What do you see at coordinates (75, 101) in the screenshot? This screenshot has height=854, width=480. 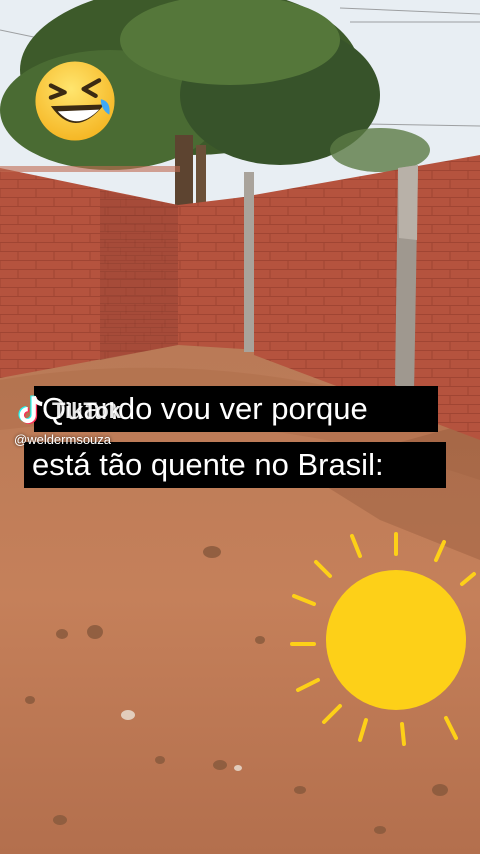 I see `laughing-tears-emoji-icon` at bounding box center [75, 101].